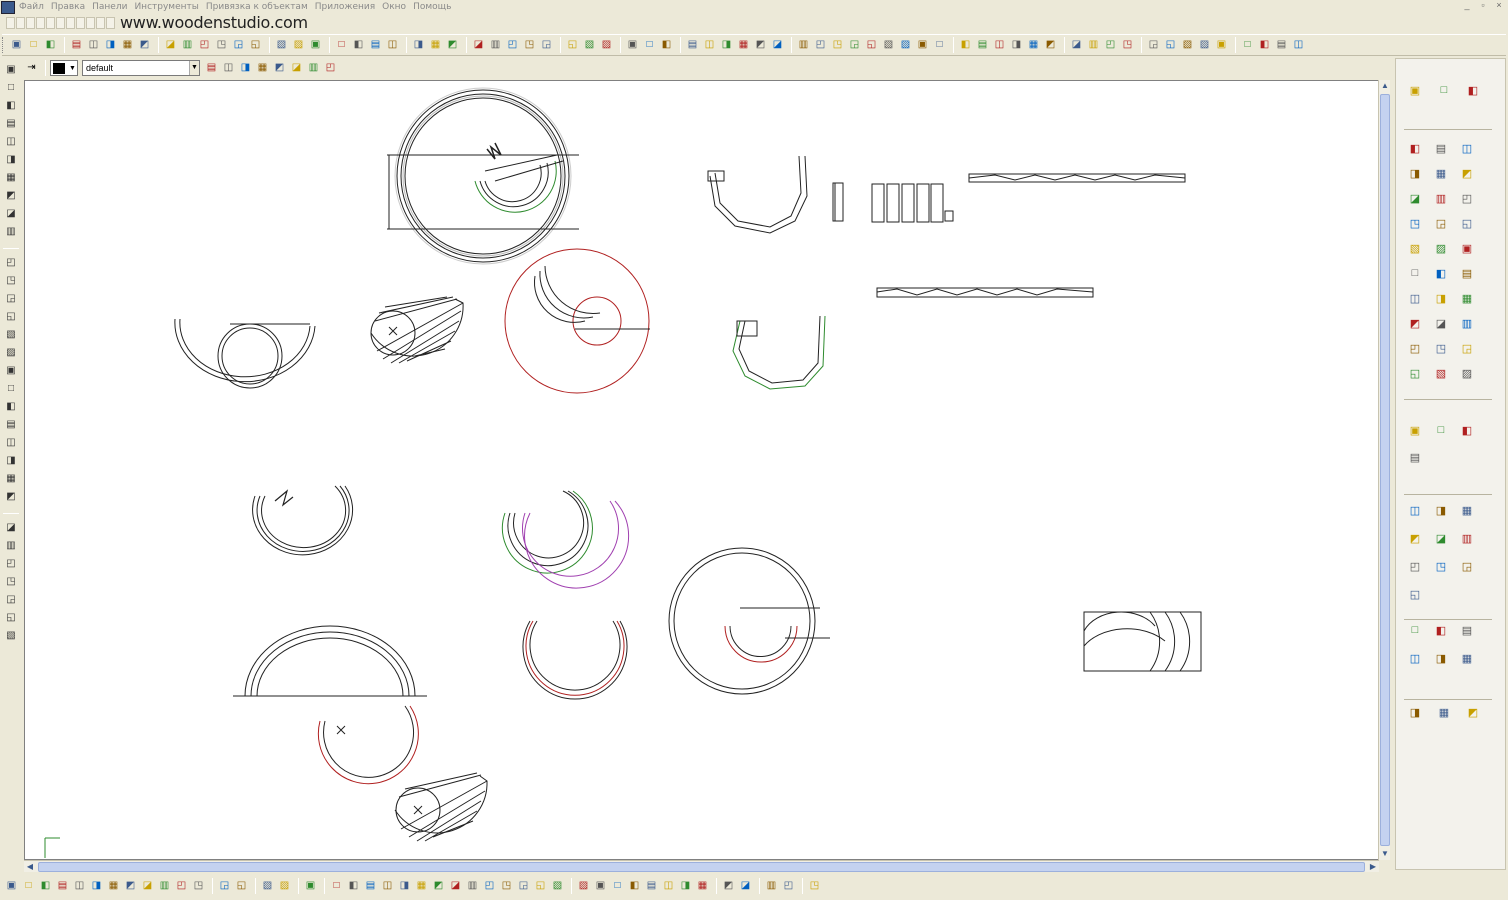  What do you see at coordinates (692, 45) in the screenshot?
I see `zoom-window-icon: ▤` at bounding box center [692, 45].